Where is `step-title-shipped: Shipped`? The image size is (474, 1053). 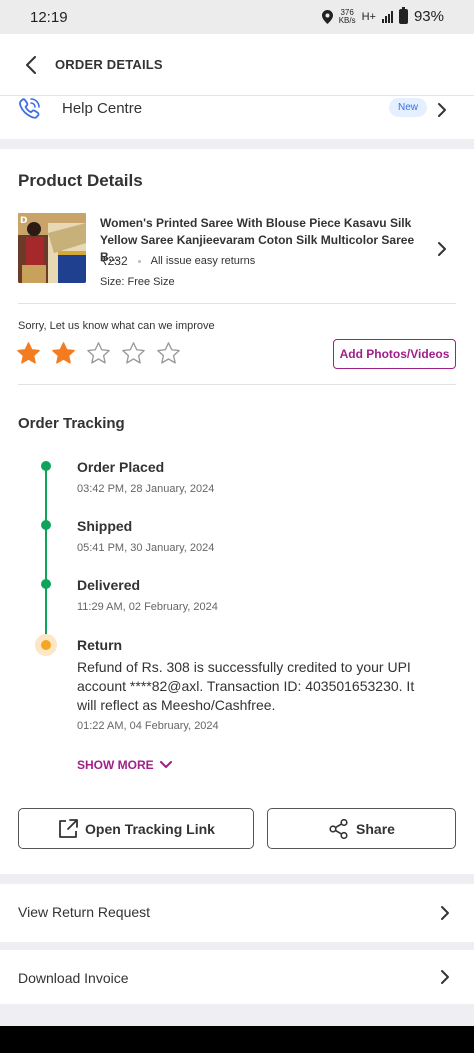
step-title-shipped: Shipped is located at coordinates (105, 526).